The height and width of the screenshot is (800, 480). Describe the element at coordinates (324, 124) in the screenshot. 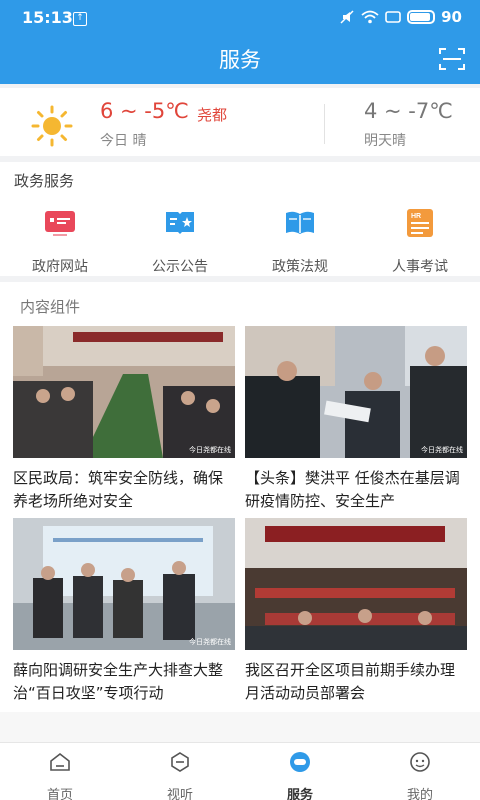

I see `weather-divider` at that location.